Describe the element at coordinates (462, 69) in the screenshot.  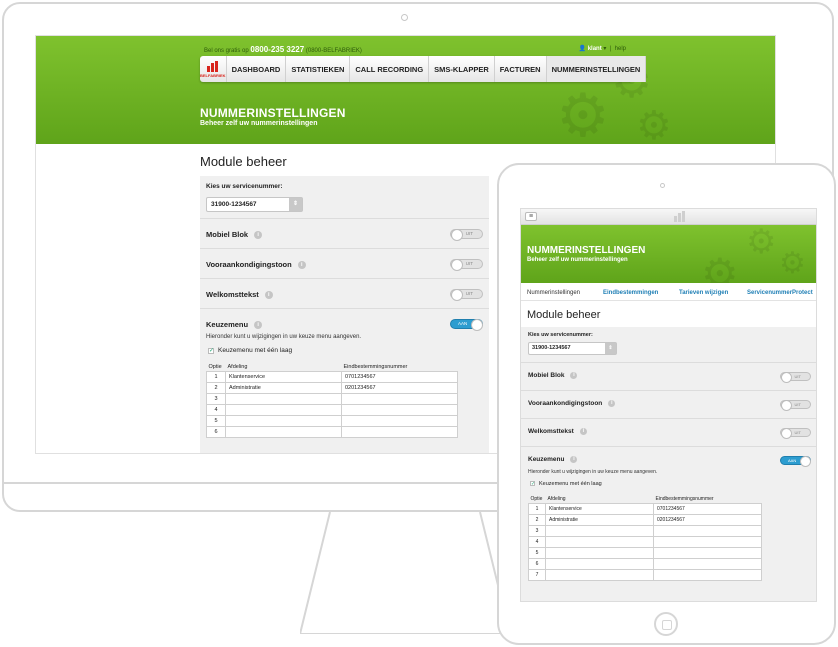
I see `nav-sms-klapper: SMS-KLAPPER` at that location.